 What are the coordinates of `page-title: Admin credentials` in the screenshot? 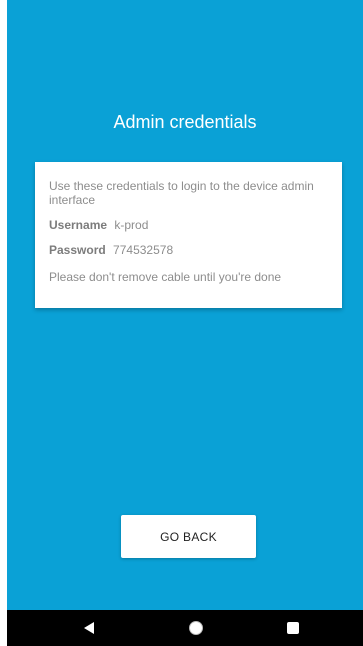 It's located at (185, 122).